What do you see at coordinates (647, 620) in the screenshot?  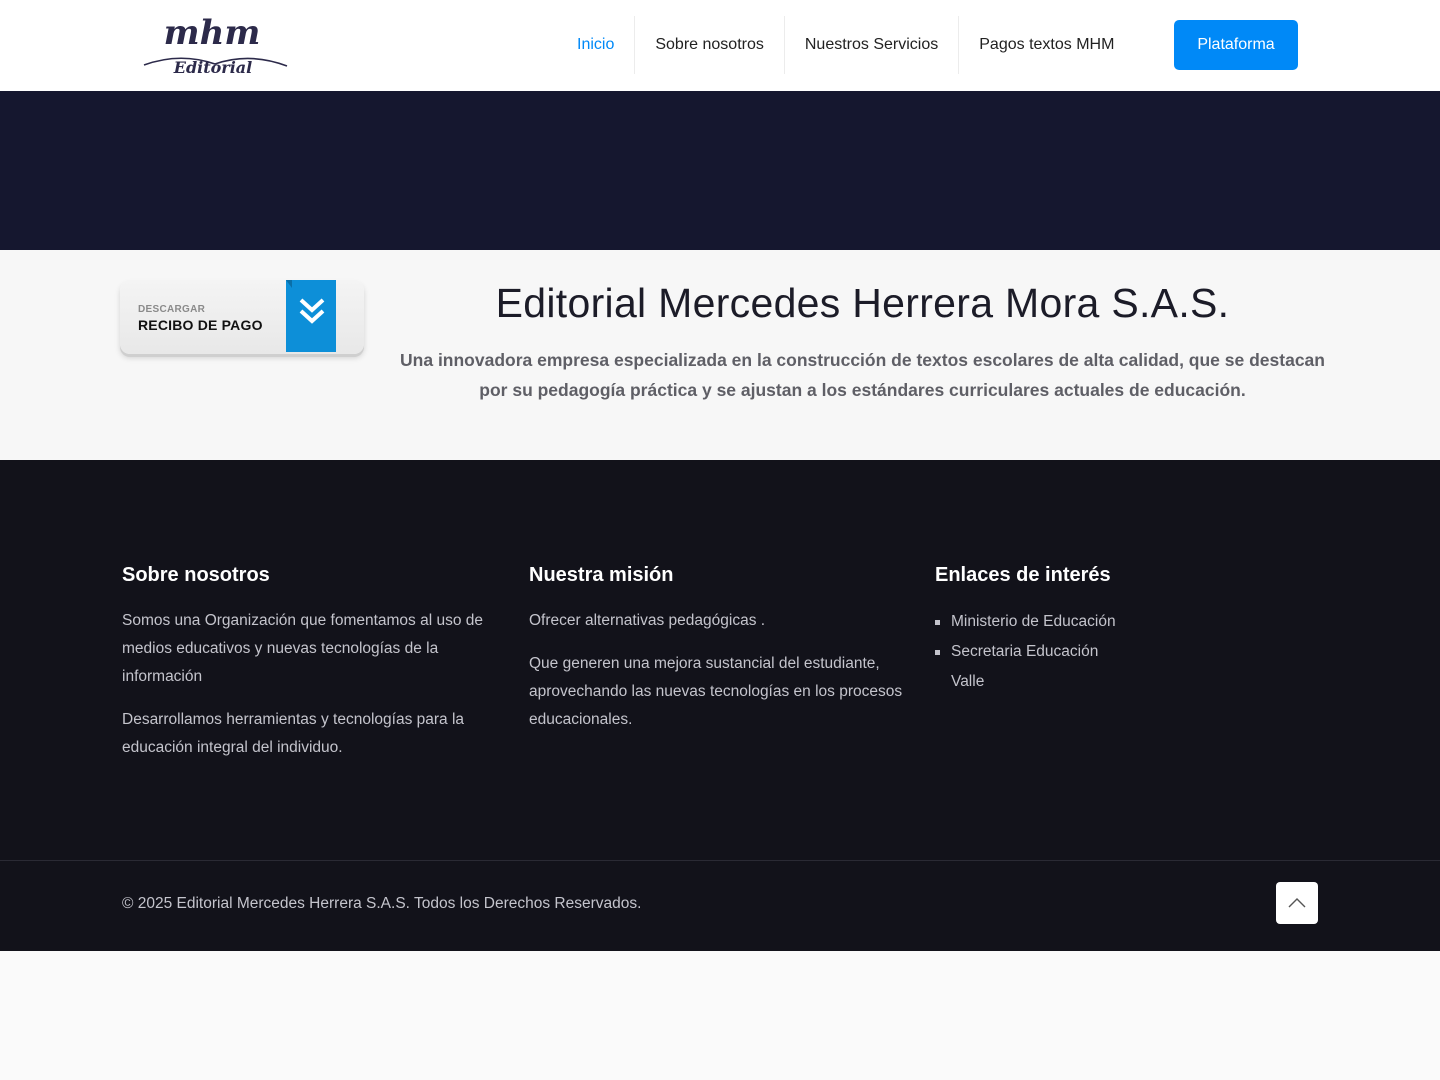 I see `footer-mission-text: Ofrecer alternativas pedagógicas .` at bounding box center [647, 620].